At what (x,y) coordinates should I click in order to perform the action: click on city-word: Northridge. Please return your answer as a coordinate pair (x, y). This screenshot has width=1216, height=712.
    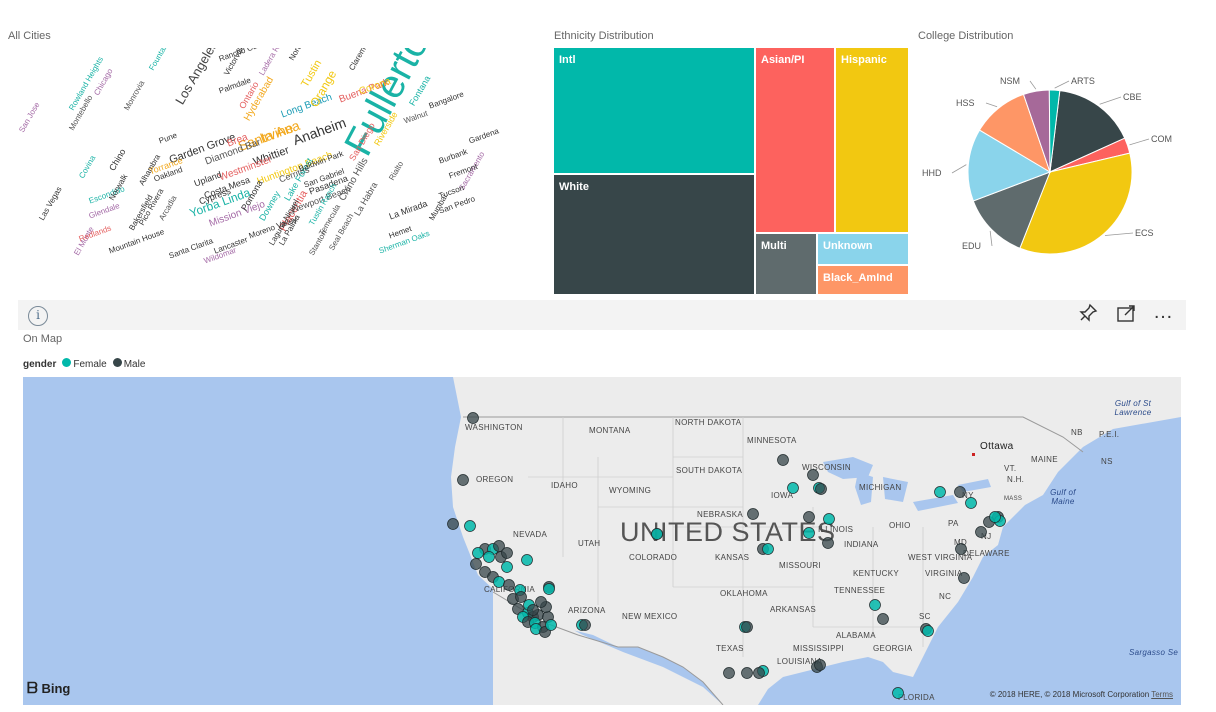
    Looking at the image, I should click on (300, 55).